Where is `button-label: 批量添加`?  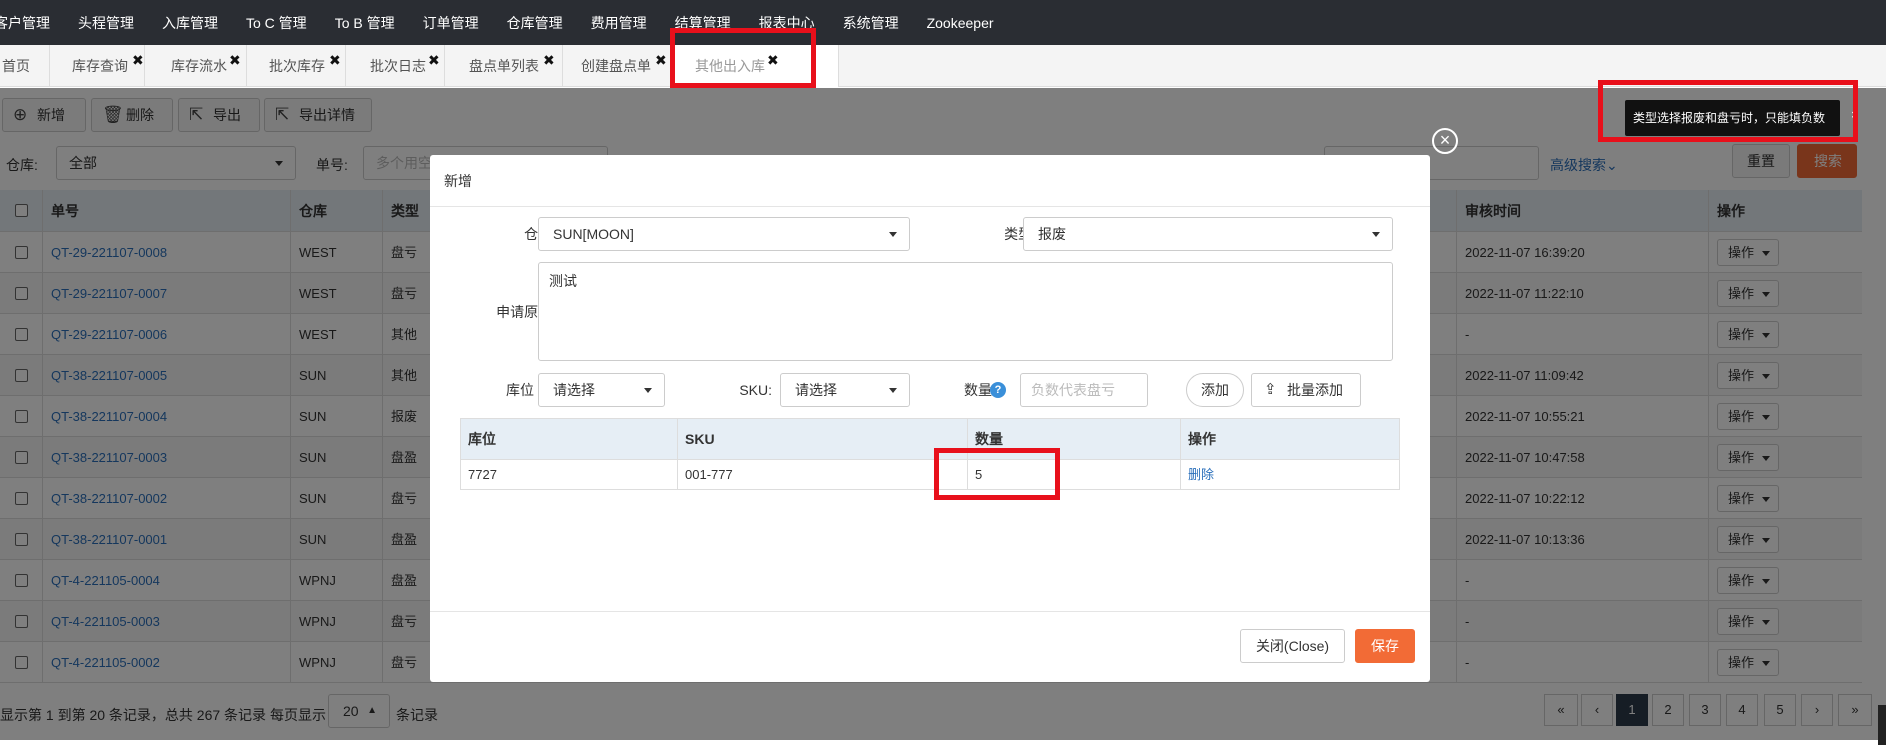
button-label: 批量添加 is located at coordinates (1315, 390).